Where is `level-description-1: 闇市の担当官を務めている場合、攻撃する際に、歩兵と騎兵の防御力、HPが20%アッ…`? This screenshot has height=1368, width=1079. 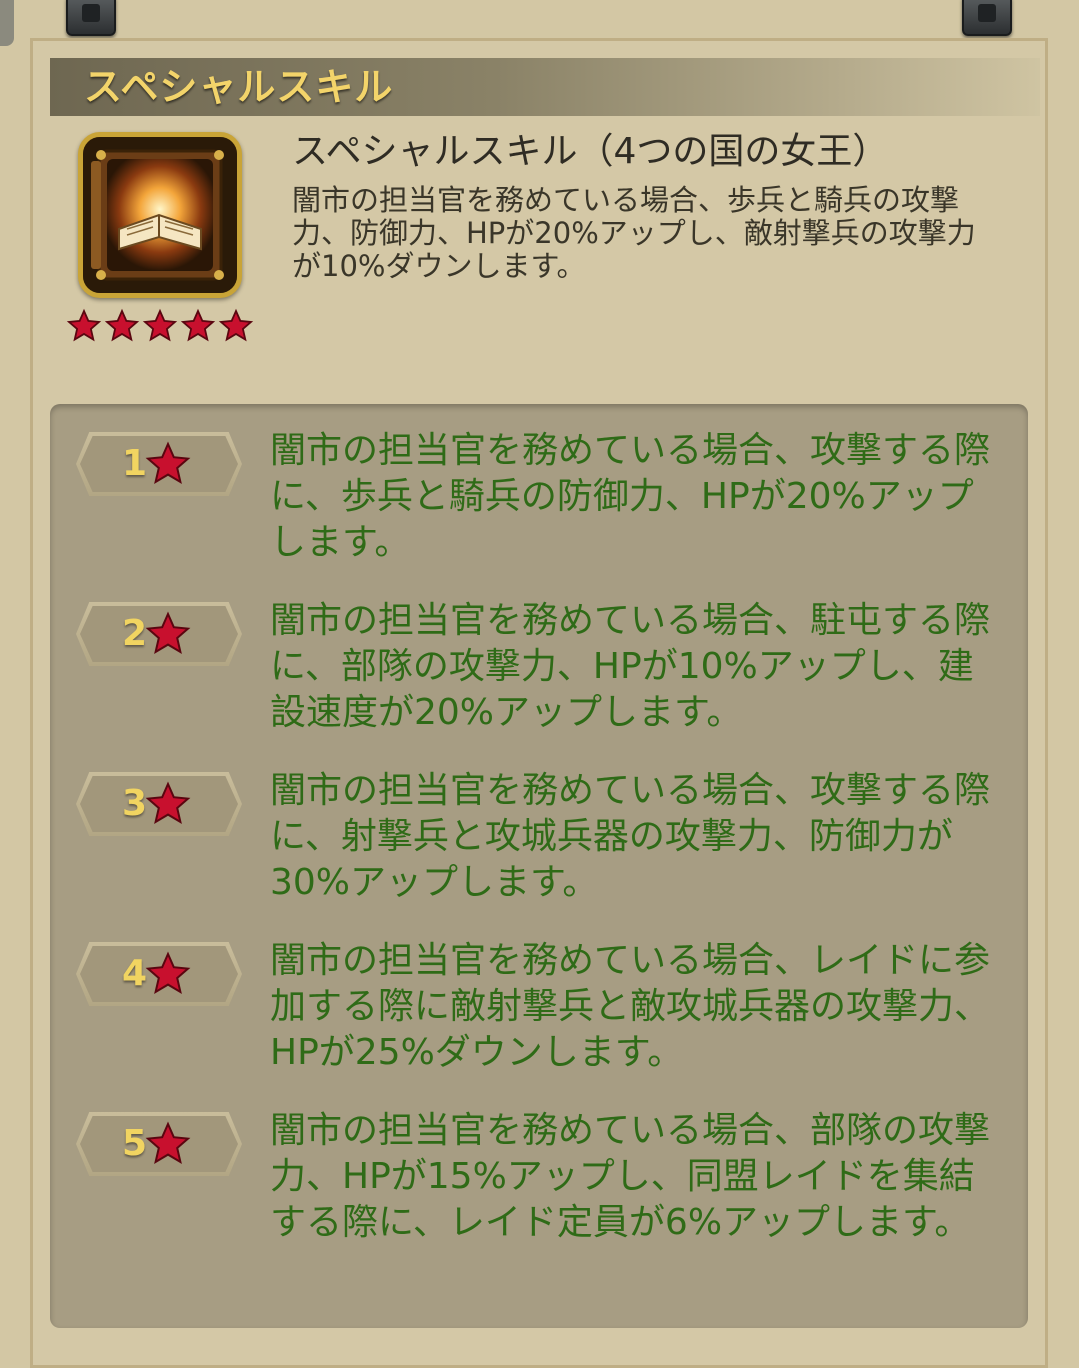 level-description-1: 闇市の担当官を務めている場合、攻撃する際に、歩兵と騎兵の防御力、HPが20%アッ… is located at coordinates (630, 496).